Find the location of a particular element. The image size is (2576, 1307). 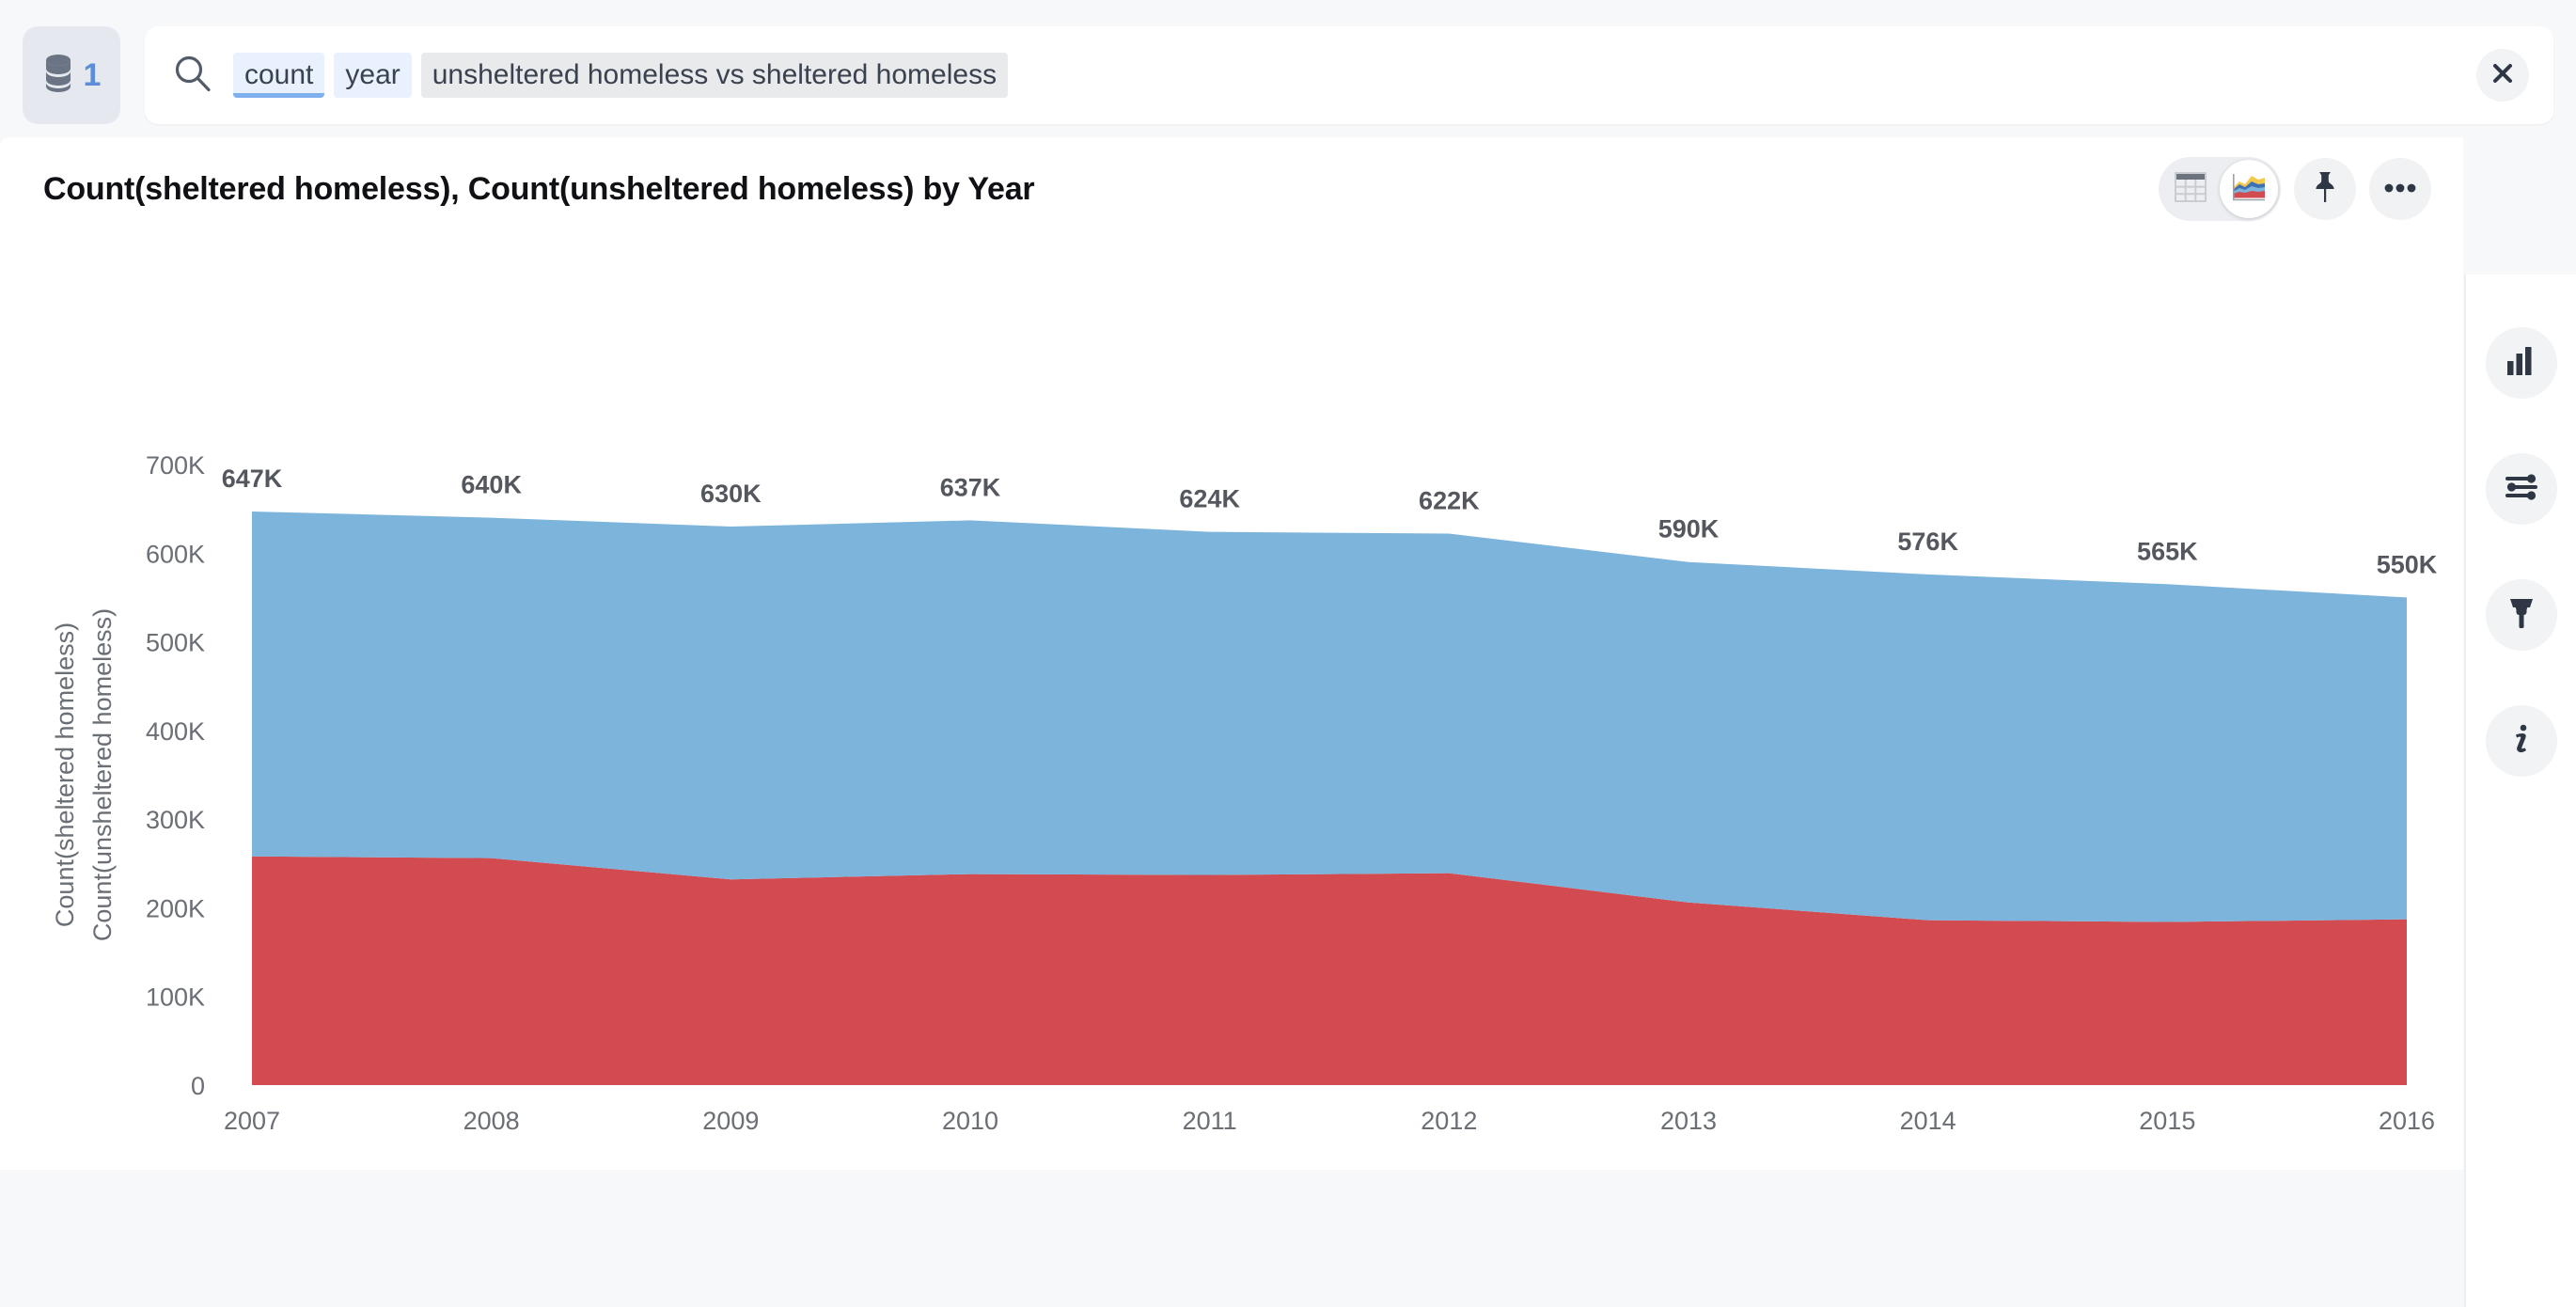

paintbrush-icon is located at coordinates (2521, 615).